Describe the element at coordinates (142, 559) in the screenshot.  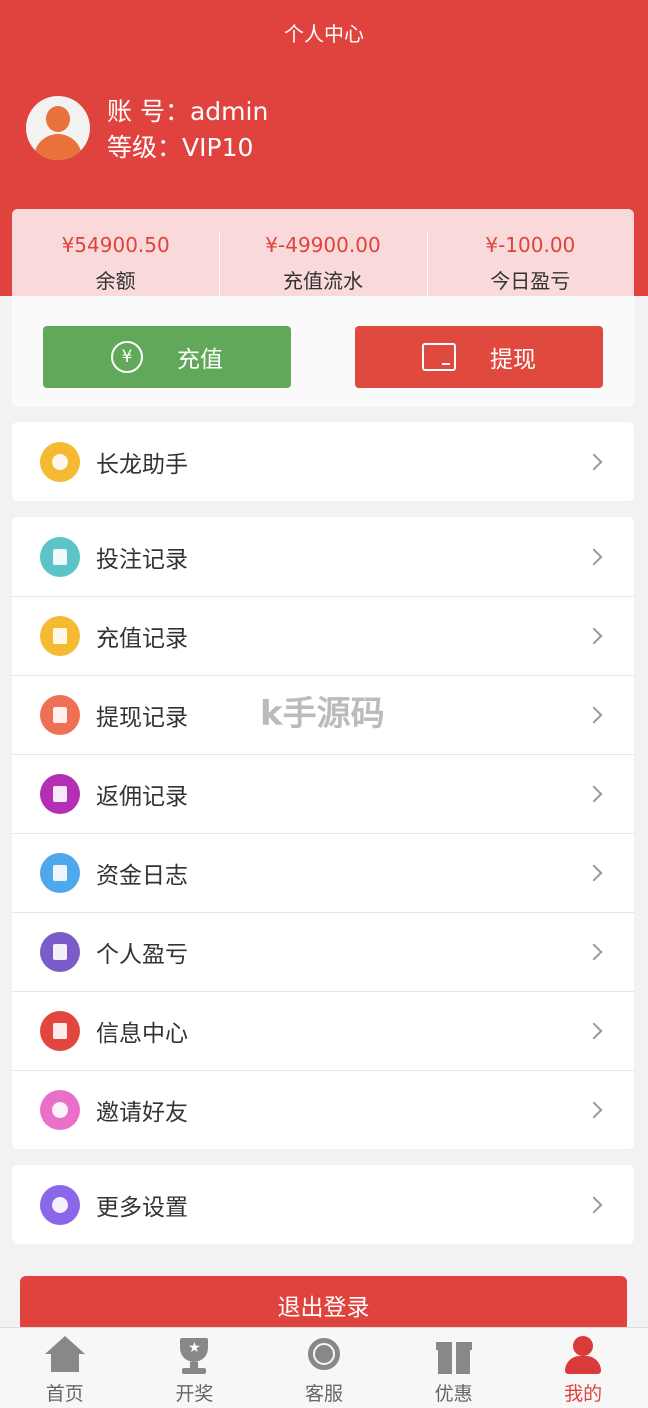
I see `menu-item-label: 投注记录` at that location.